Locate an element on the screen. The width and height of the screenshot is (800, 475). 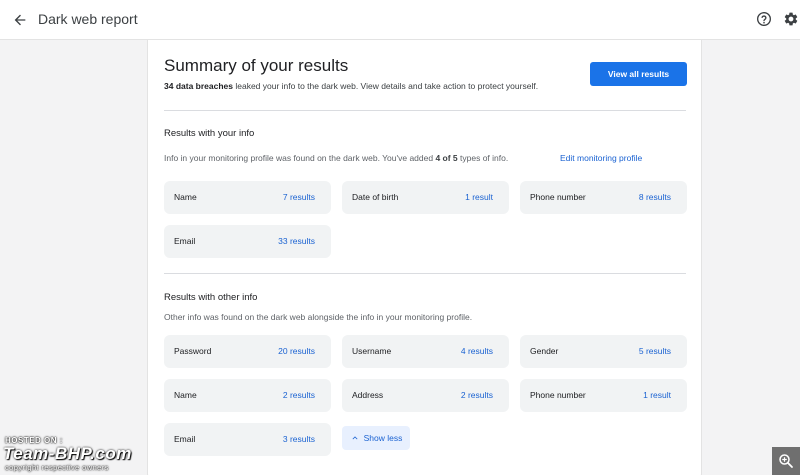
help-button is located at coordinates (764, 19).